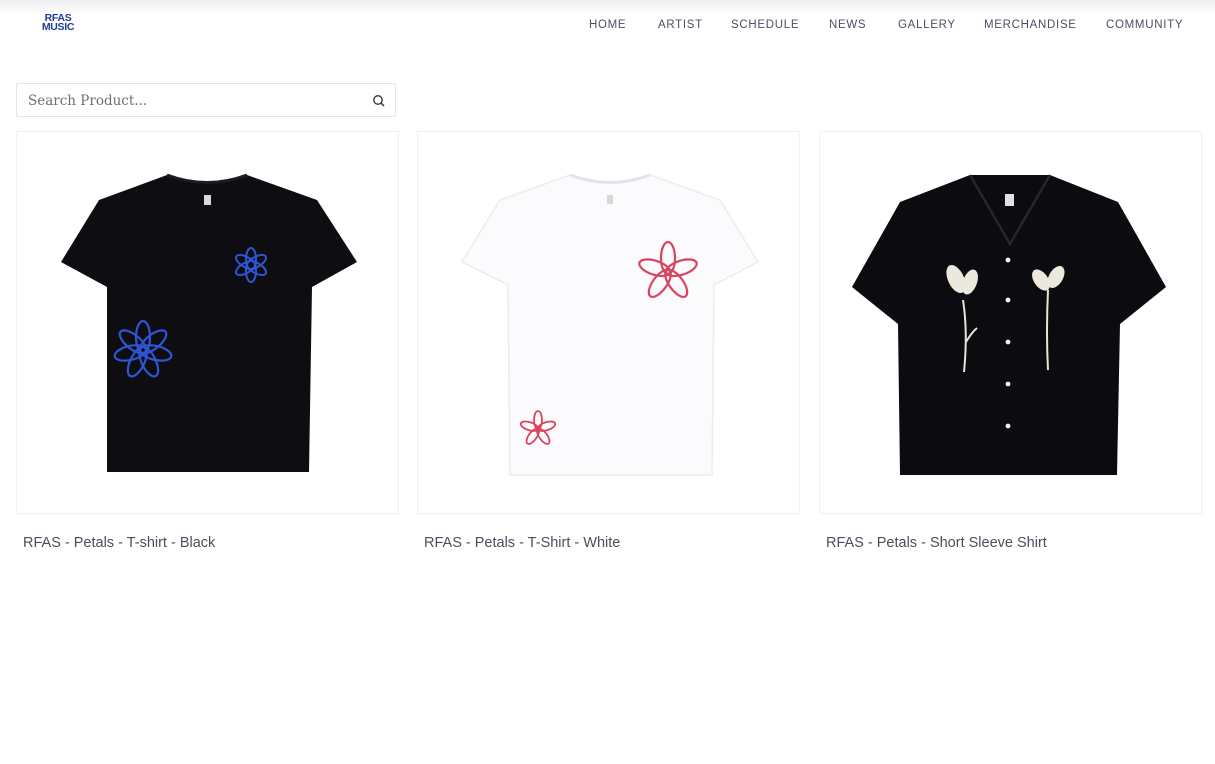 The width and height of the screenshot is (1215, 764). I want to click on nav-gallery: GALLERY, so click(927, 25).